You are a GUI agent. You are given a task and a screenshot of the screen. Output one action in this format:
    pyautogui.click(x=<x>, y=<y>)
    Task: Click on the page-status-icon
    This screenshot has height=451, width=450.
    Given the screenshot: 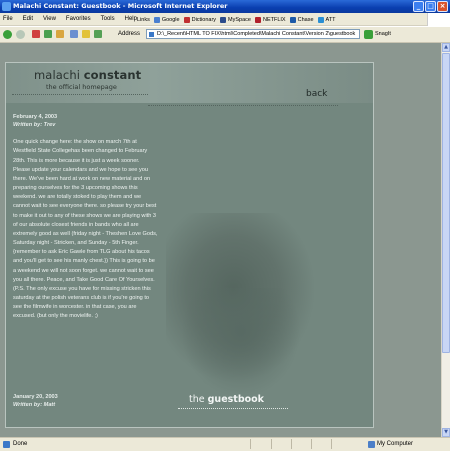 What is the action you would take?
    pyautogui.click(x=6, y=444)
    